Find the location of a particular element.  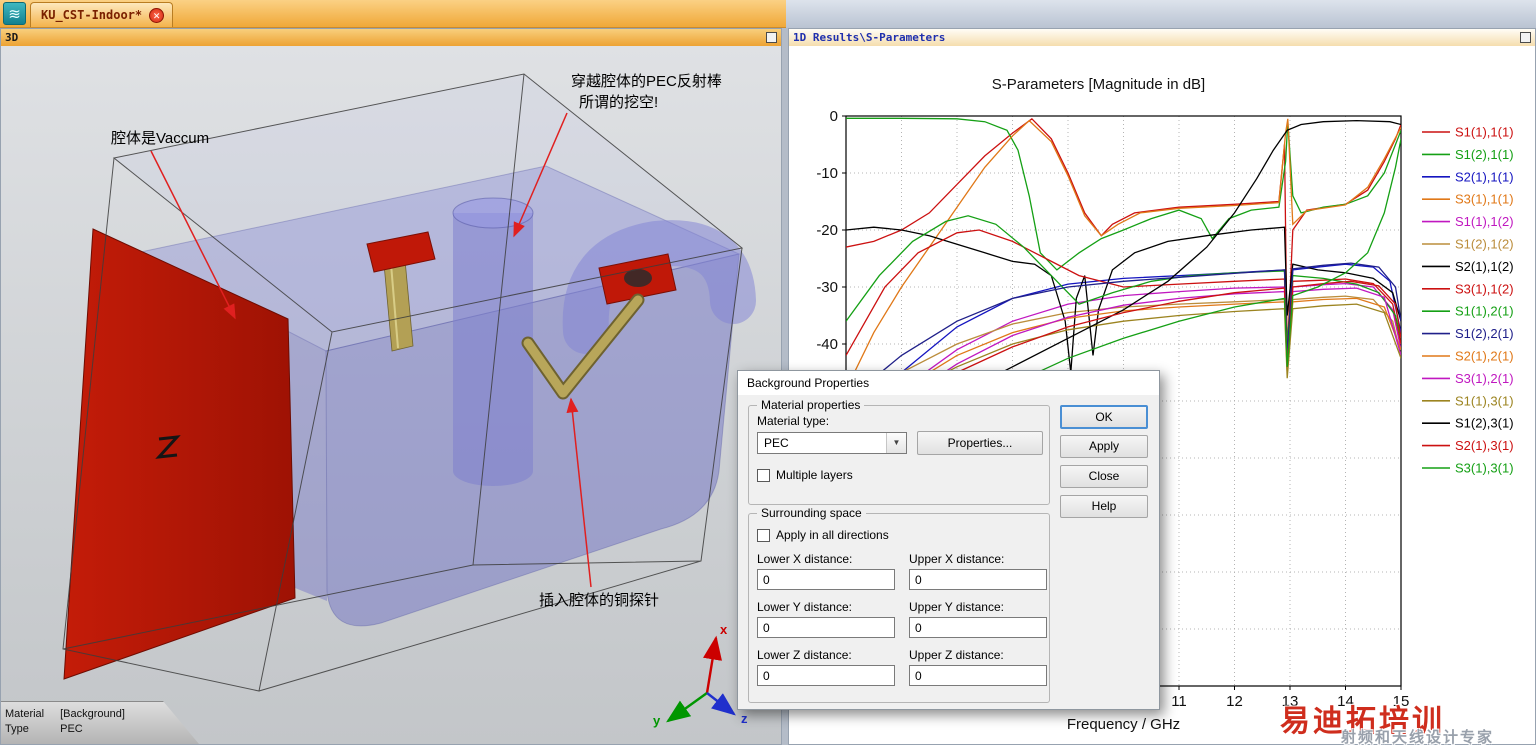

z-axis-arrow is located at coordinates (721, 704).